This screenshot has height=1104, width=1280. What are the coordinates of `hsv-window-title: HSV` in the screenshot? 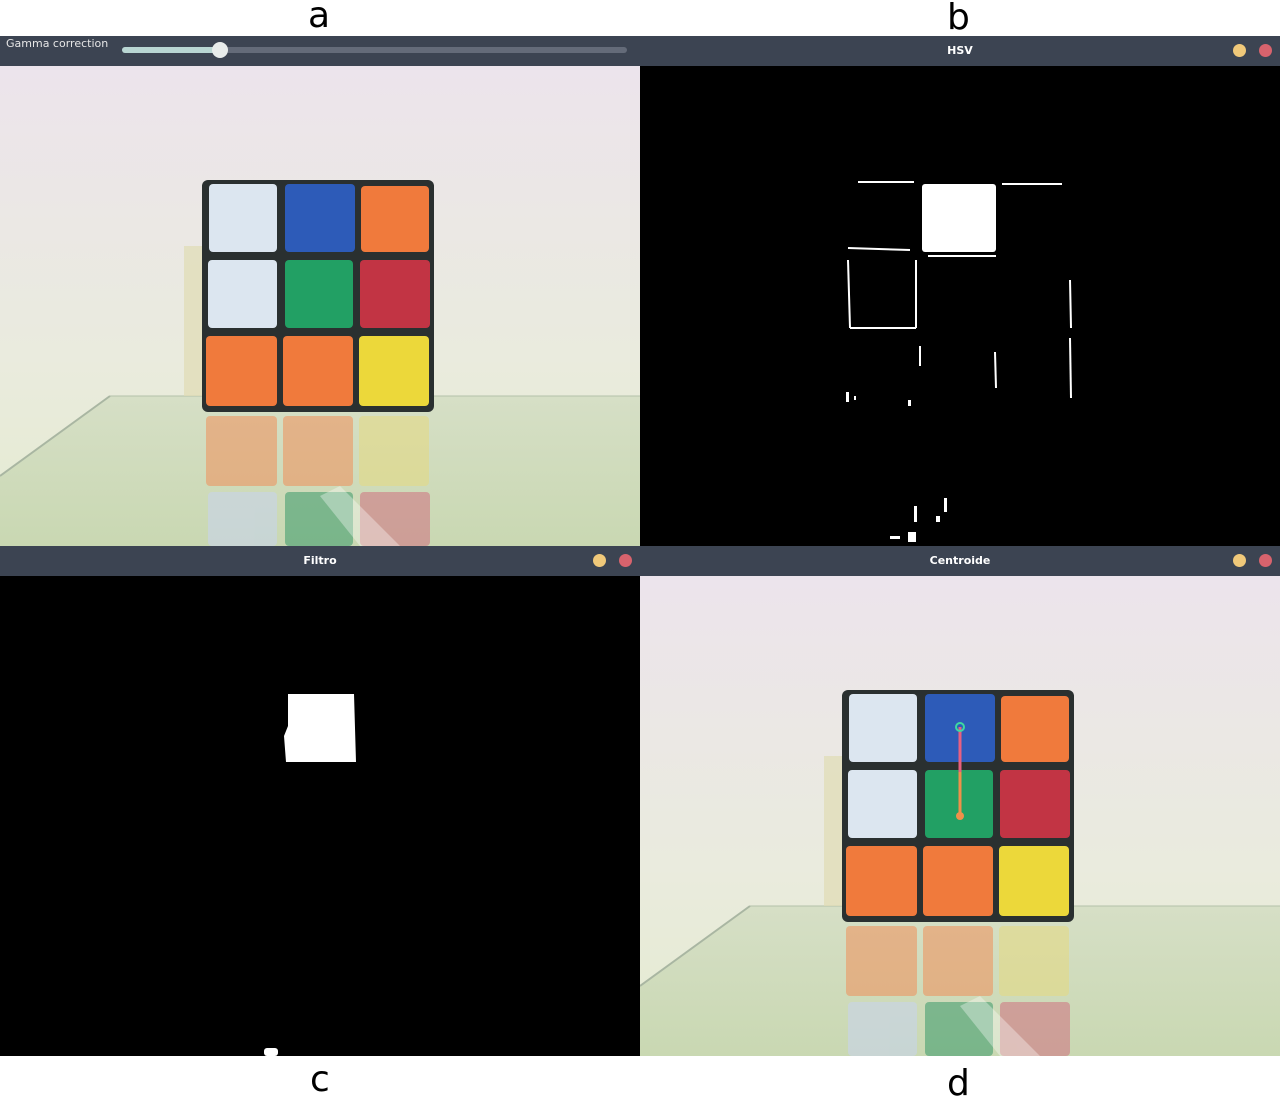 It's located at (960, 50).